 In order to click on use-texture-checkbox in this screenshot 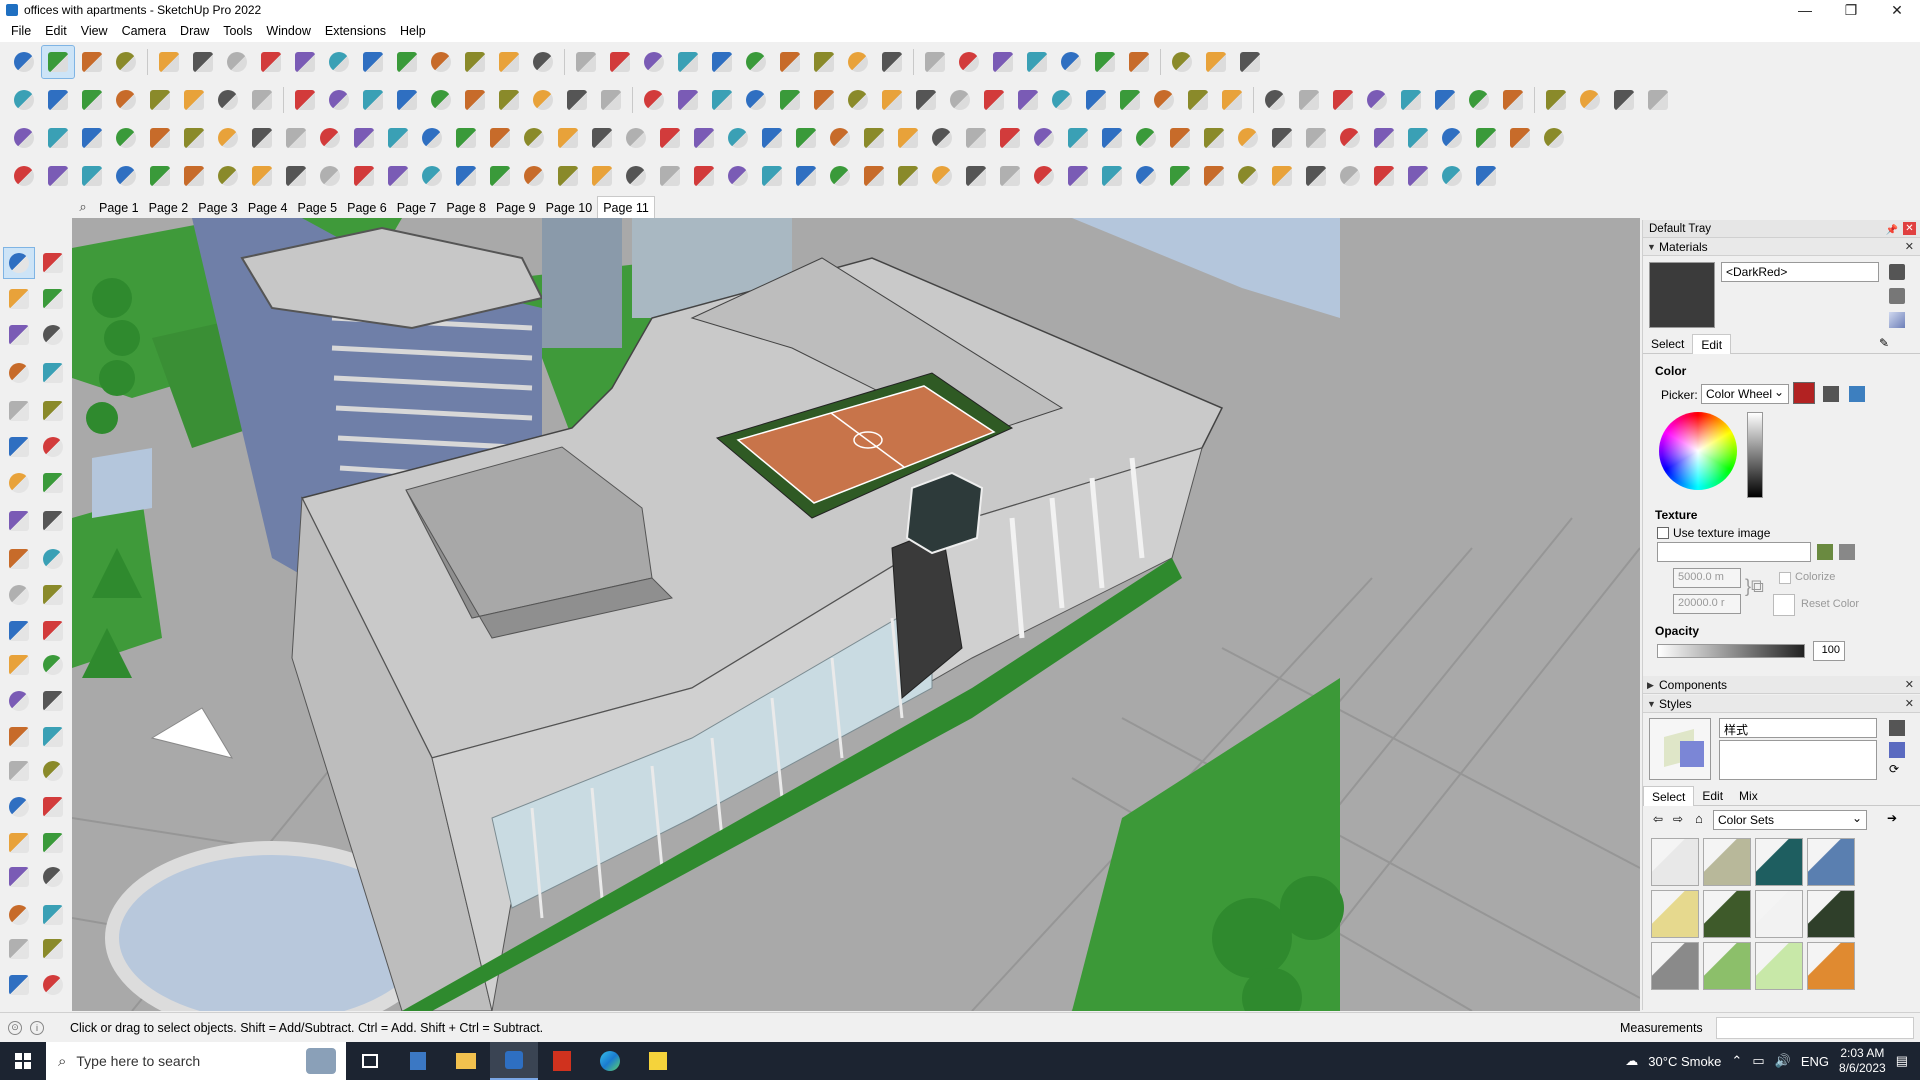, I will do `click(1663, 533)`.